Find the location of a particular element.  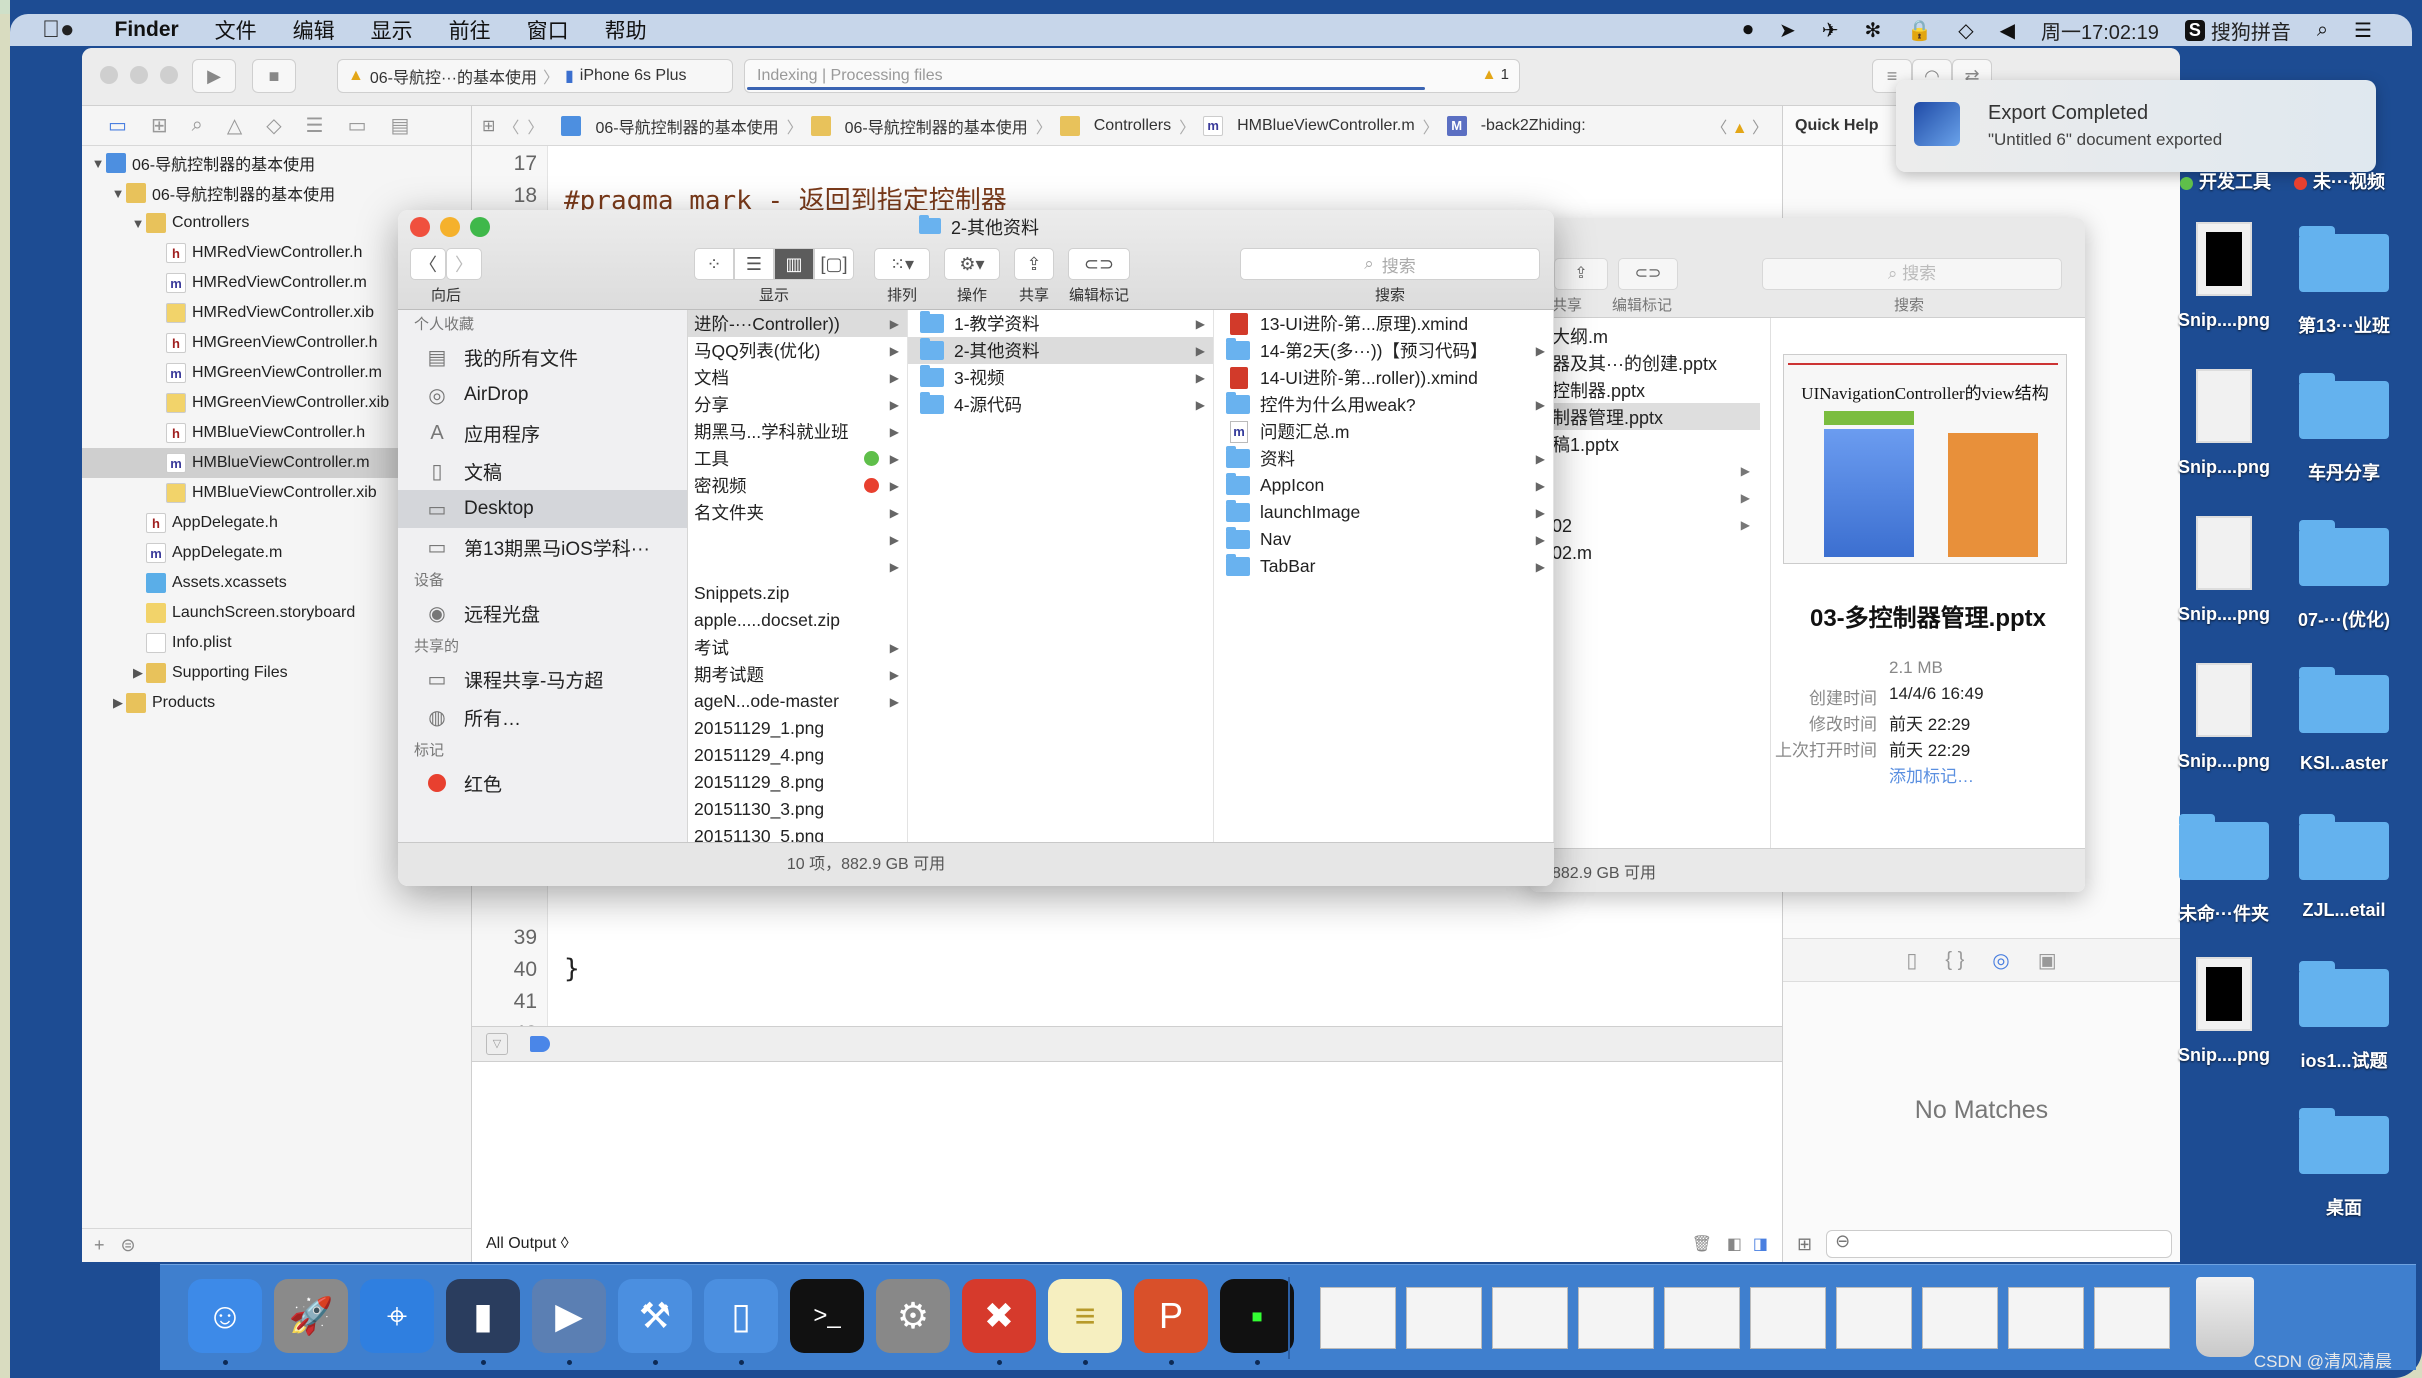

file-row: 文稿1.pptx is located at coordinates (1645, 443).